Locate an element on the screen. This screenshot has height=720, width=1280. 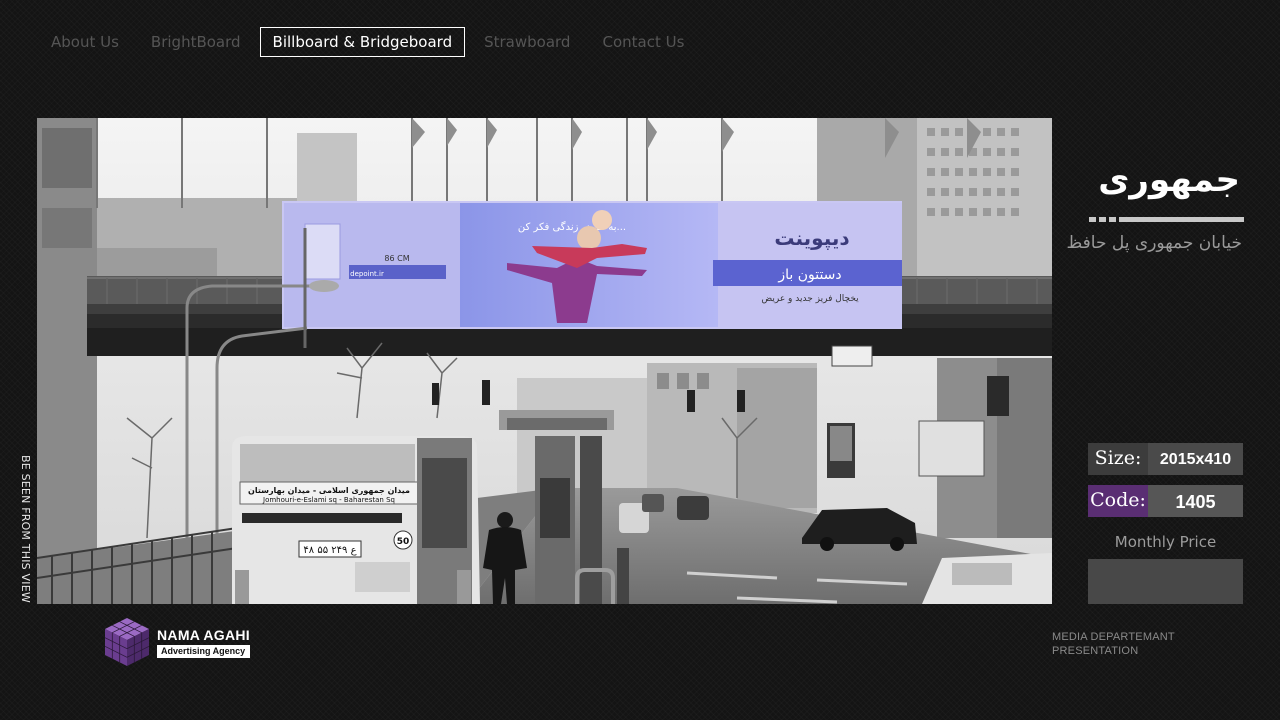
ad-measure-text: 86 CM is located at coordinates (396, 258).